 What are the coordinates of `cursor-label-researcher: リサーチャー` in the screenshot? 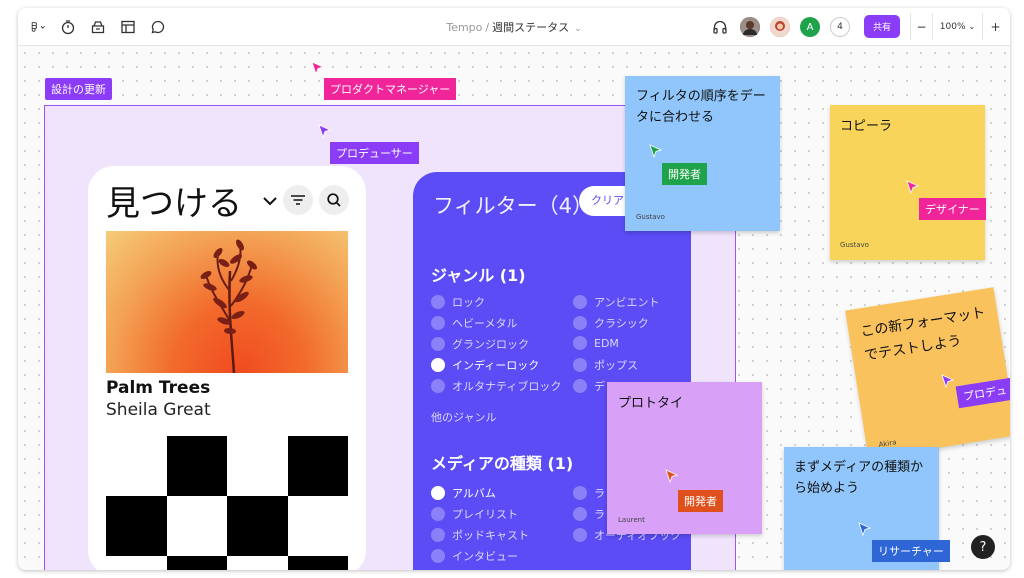 It's located at (911, 551).